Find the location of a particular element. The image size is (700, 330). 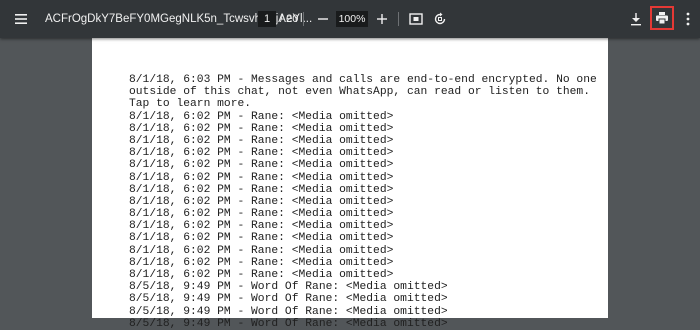

download-button is located at coordinates (636, 19).